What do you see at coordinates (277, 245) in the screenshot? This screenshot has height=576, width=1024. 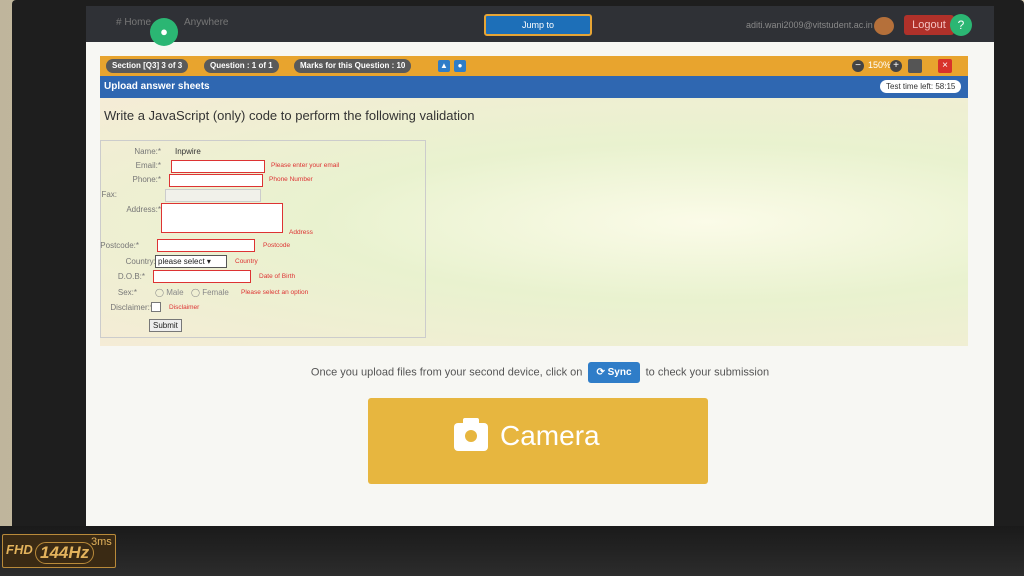 I see `postcode-hint: Postcode` at bounding box center [277, 245].